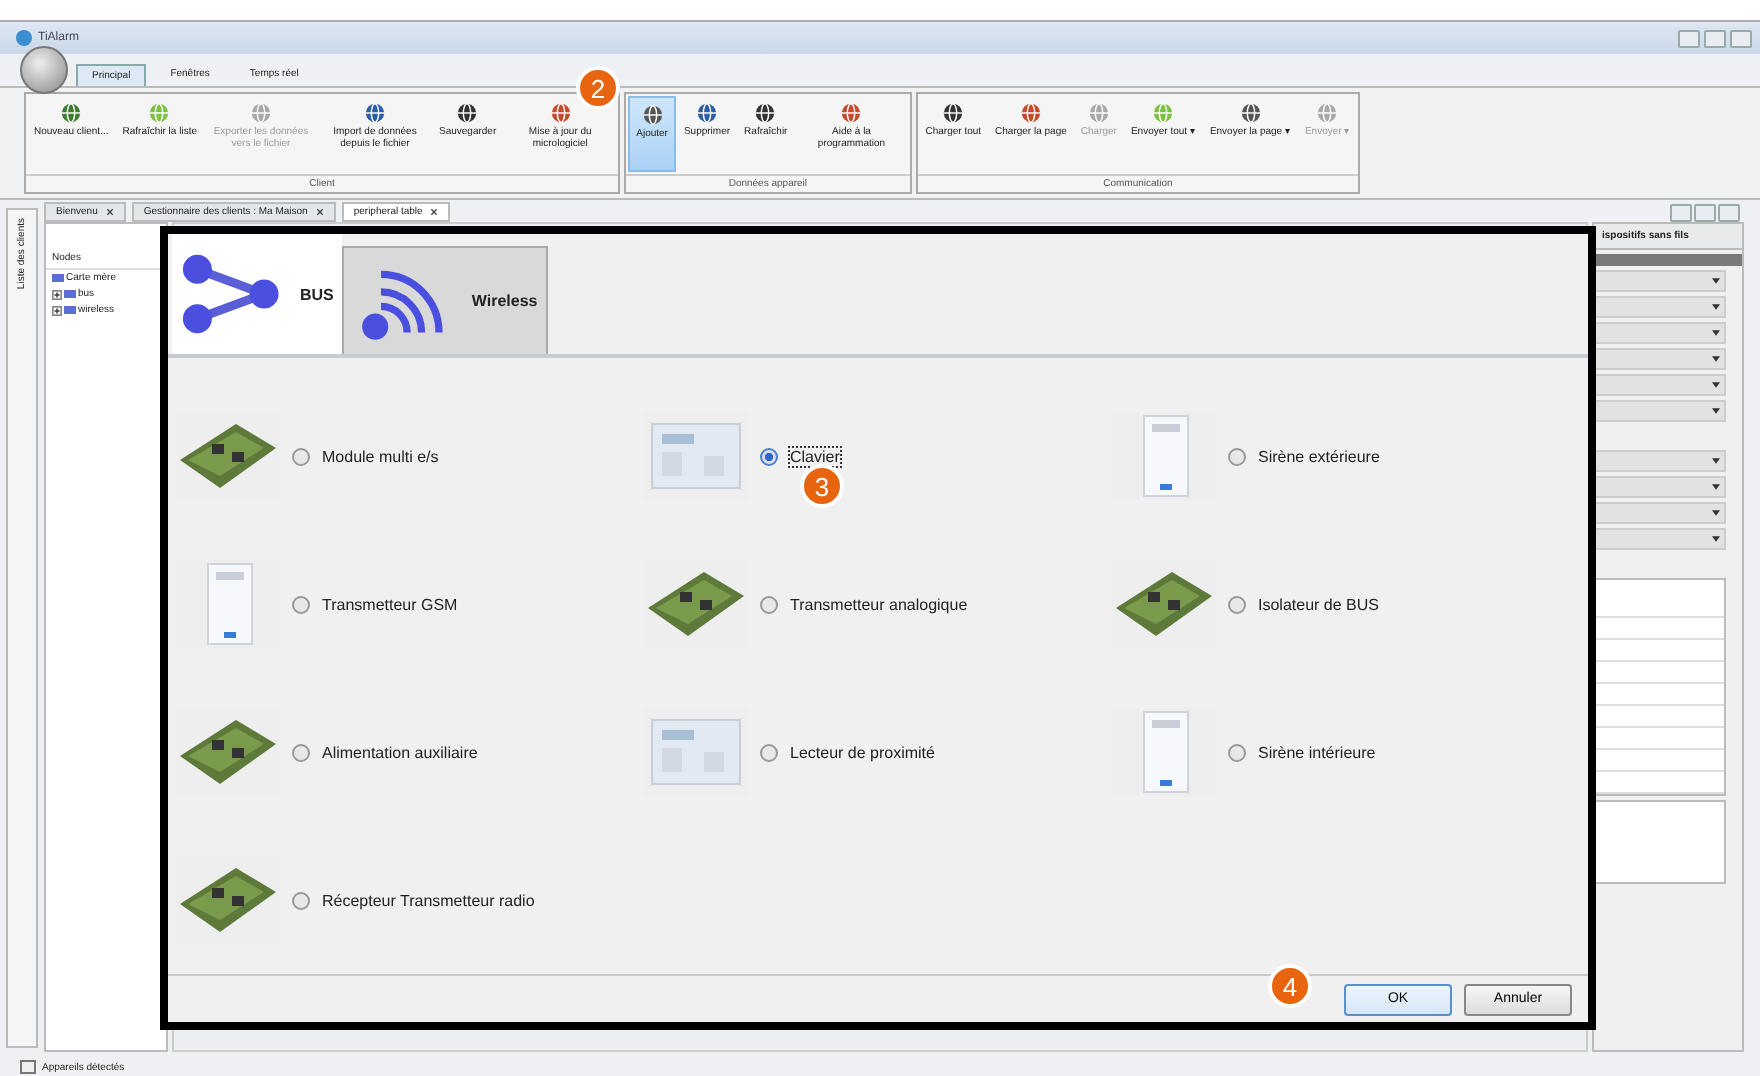 The width and height of the screenshot is (1760, 1076). What do you see at coordinates (257, 294) in the screenshot?
I see `device-type-tab: BUS` at bounding box center [257, 294].